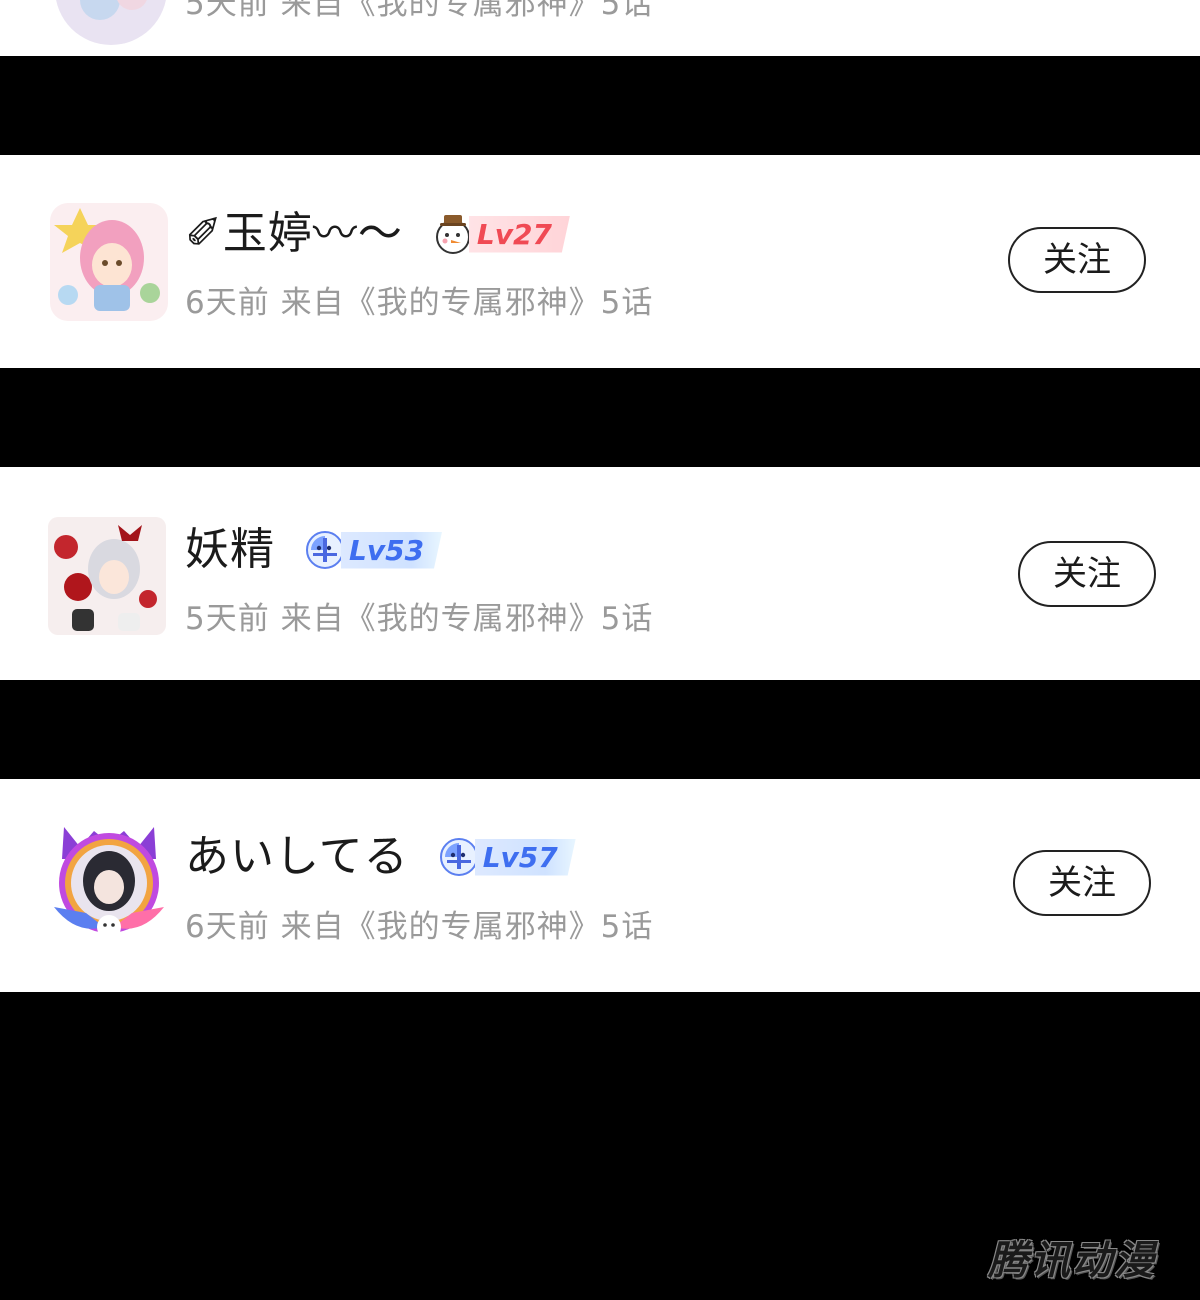 The image size is (1200, 1300). What do you see at coordinates (452, 234) in the screenshot?
I see `snowman-level-icon` at bounding box center [452, 234].